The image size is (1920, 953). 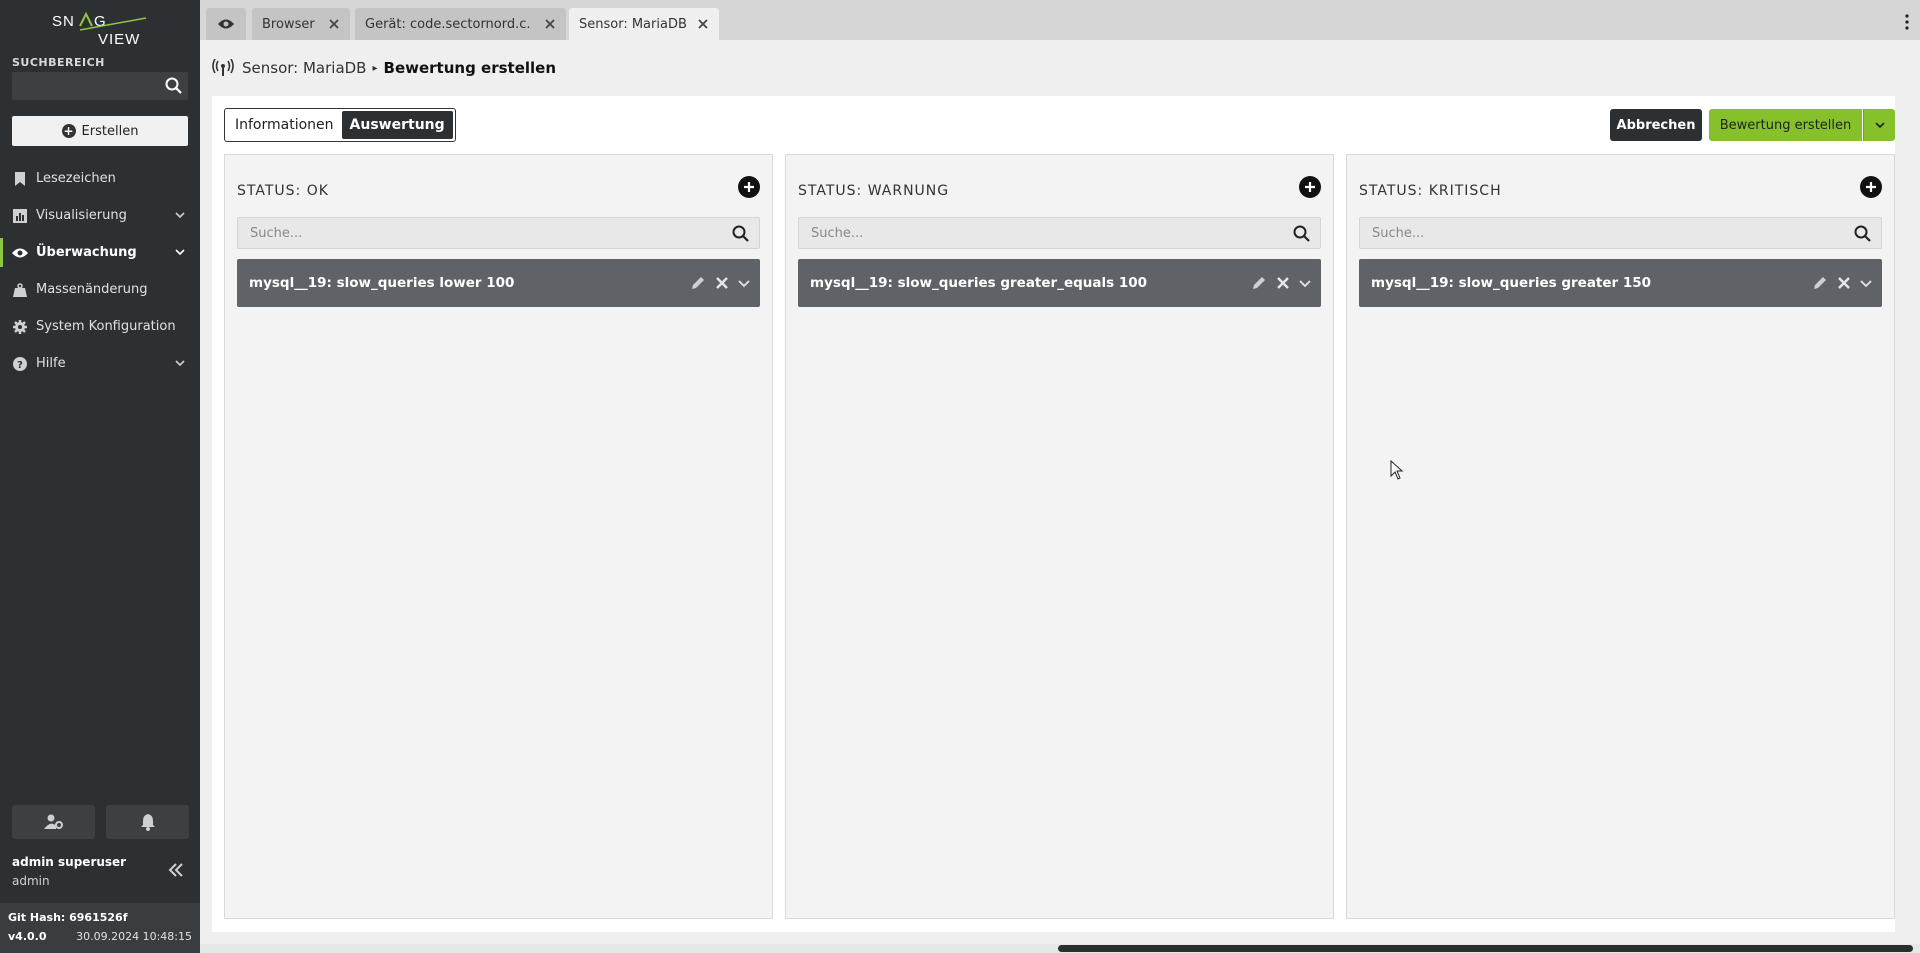 What do you see at coordinates (284, 125) in the screenshot?
I see `toggle-informationen: Informationen` at bounding box center [284, 125].